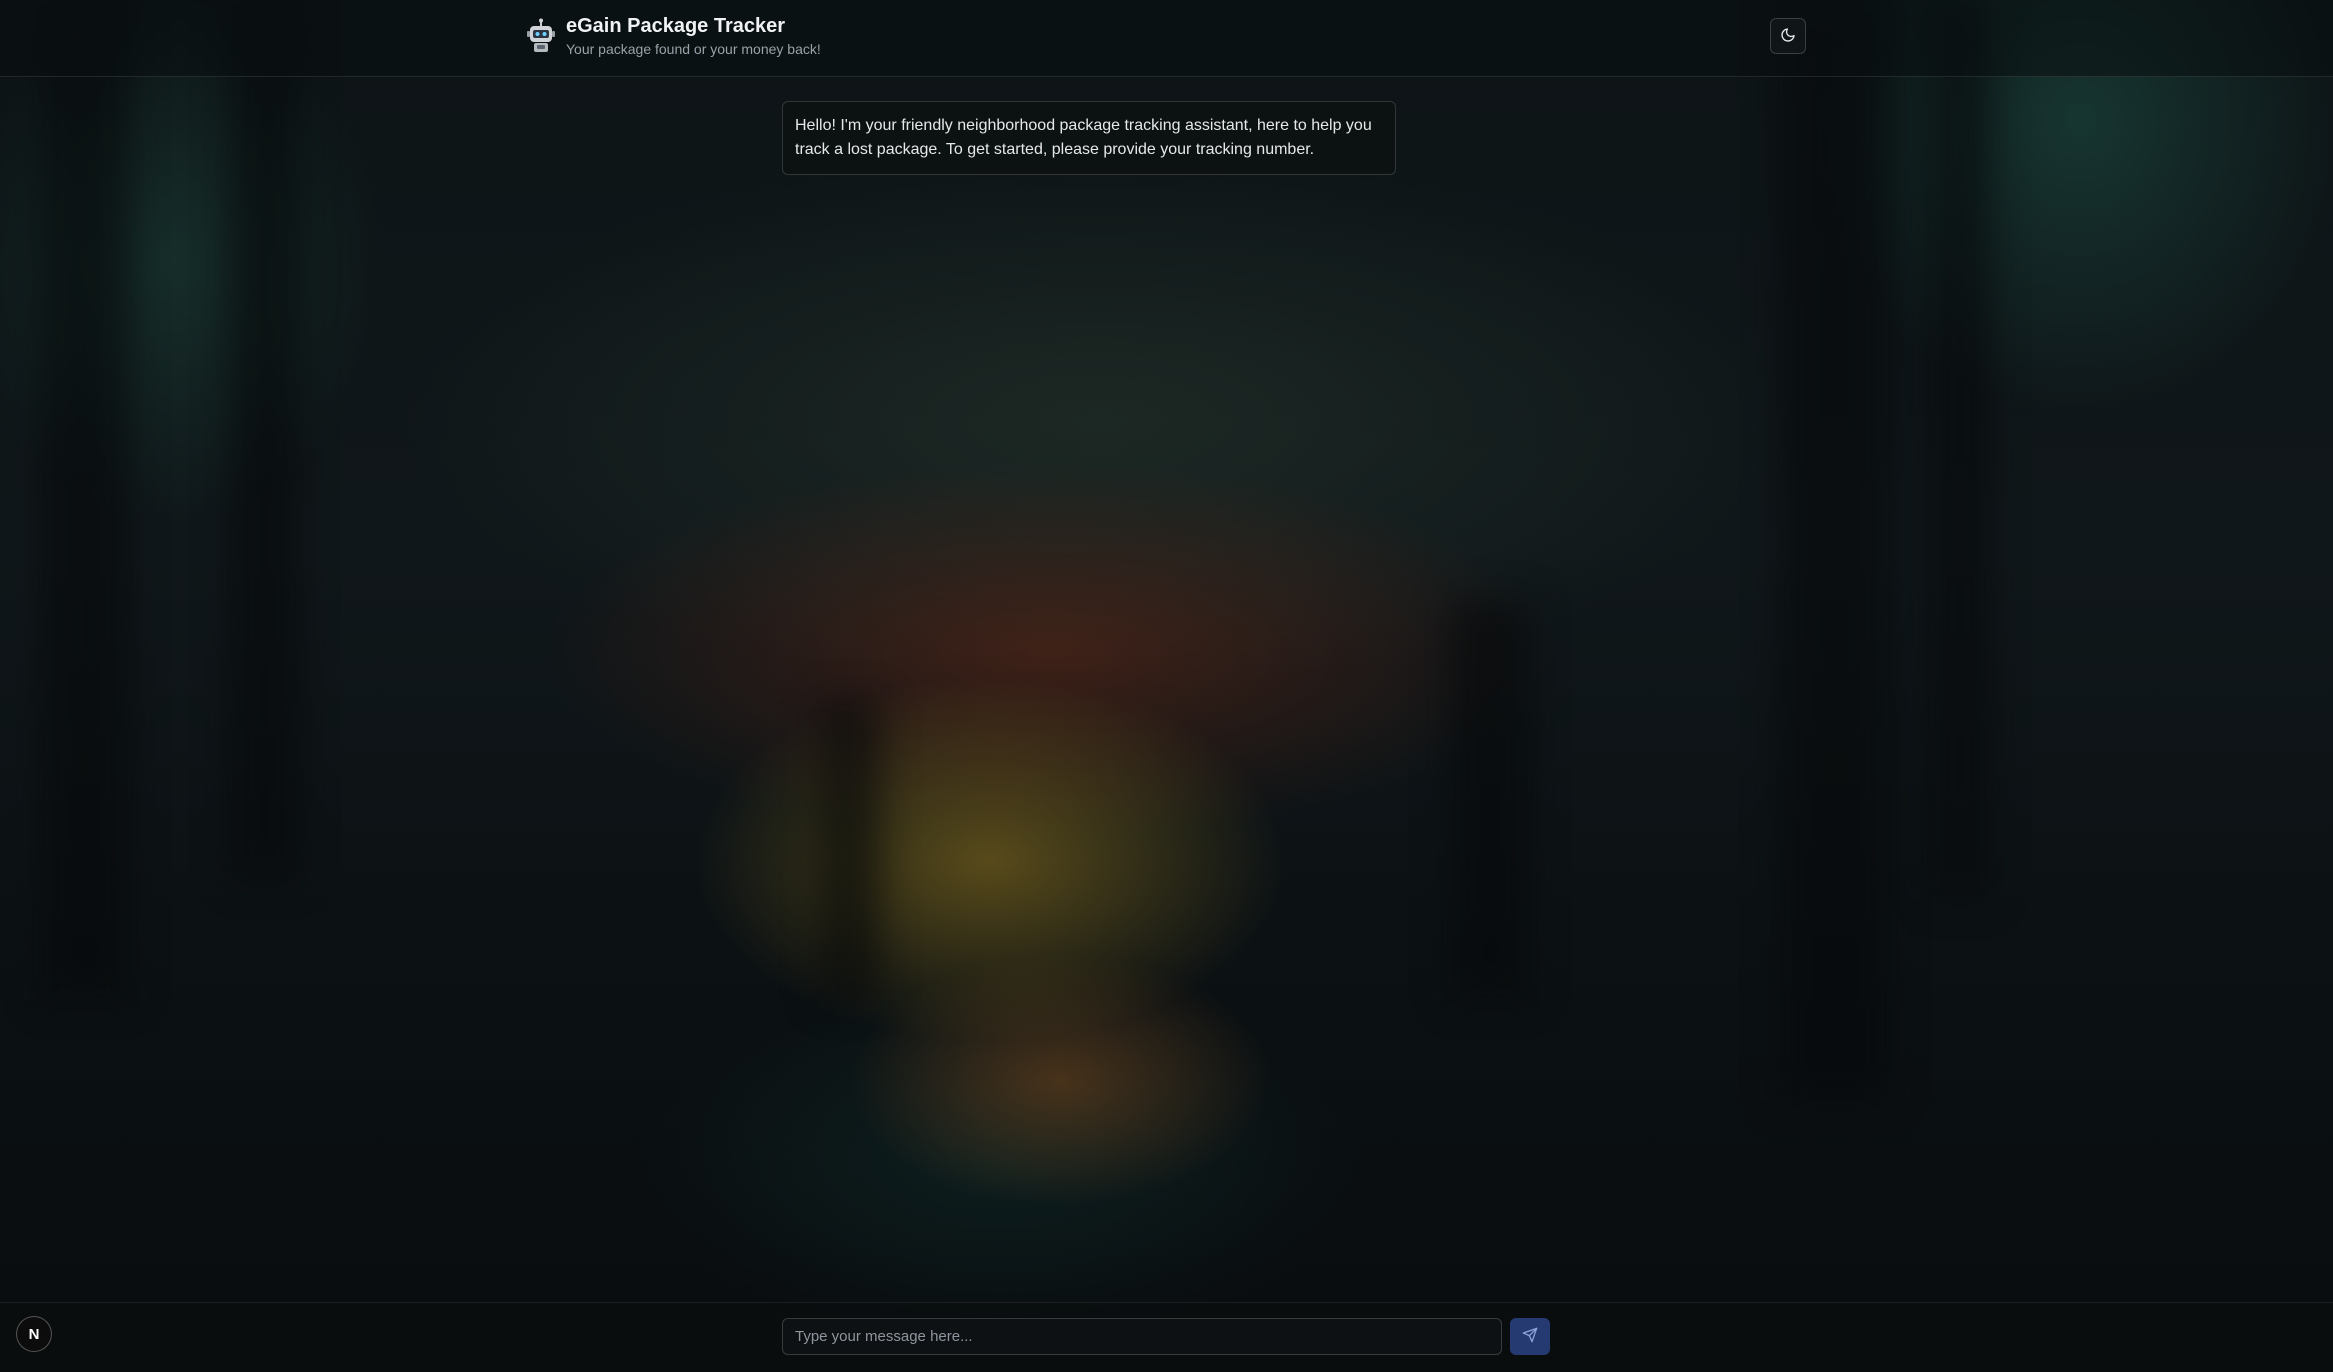  I want to click on n-badge-label: N, so click(34, 1334).